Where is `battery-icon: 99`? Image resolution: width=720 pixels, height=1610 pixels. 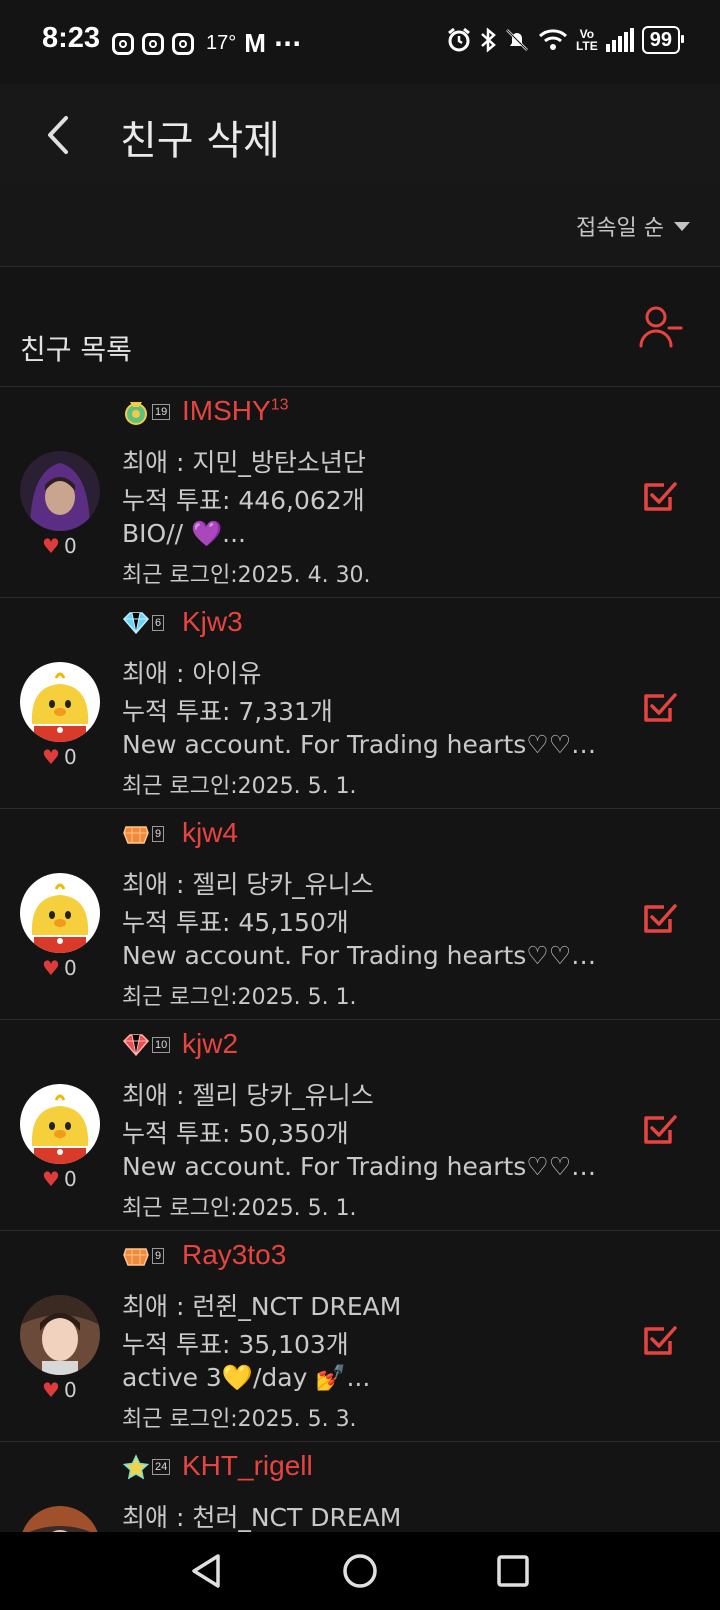
battery-icon: 99 is located at coordinates (663, 40).